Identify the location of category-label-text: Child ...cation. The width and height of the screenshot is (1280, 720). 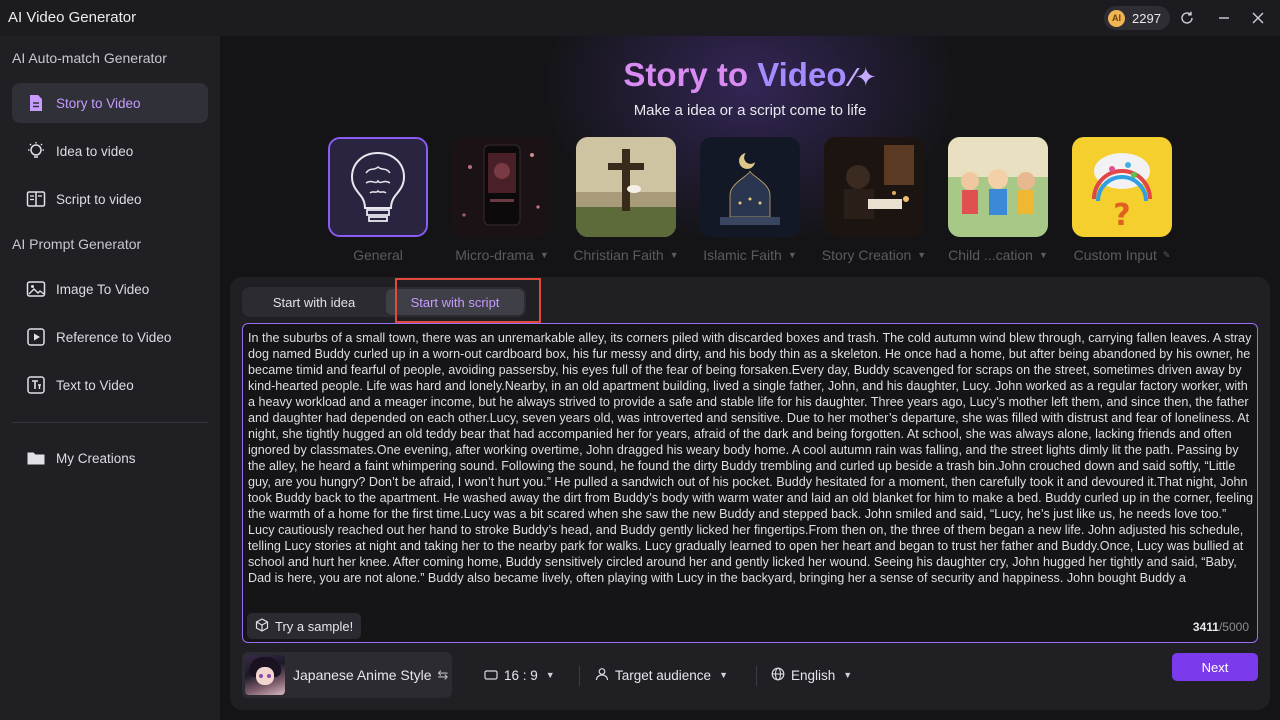
(990, 255).